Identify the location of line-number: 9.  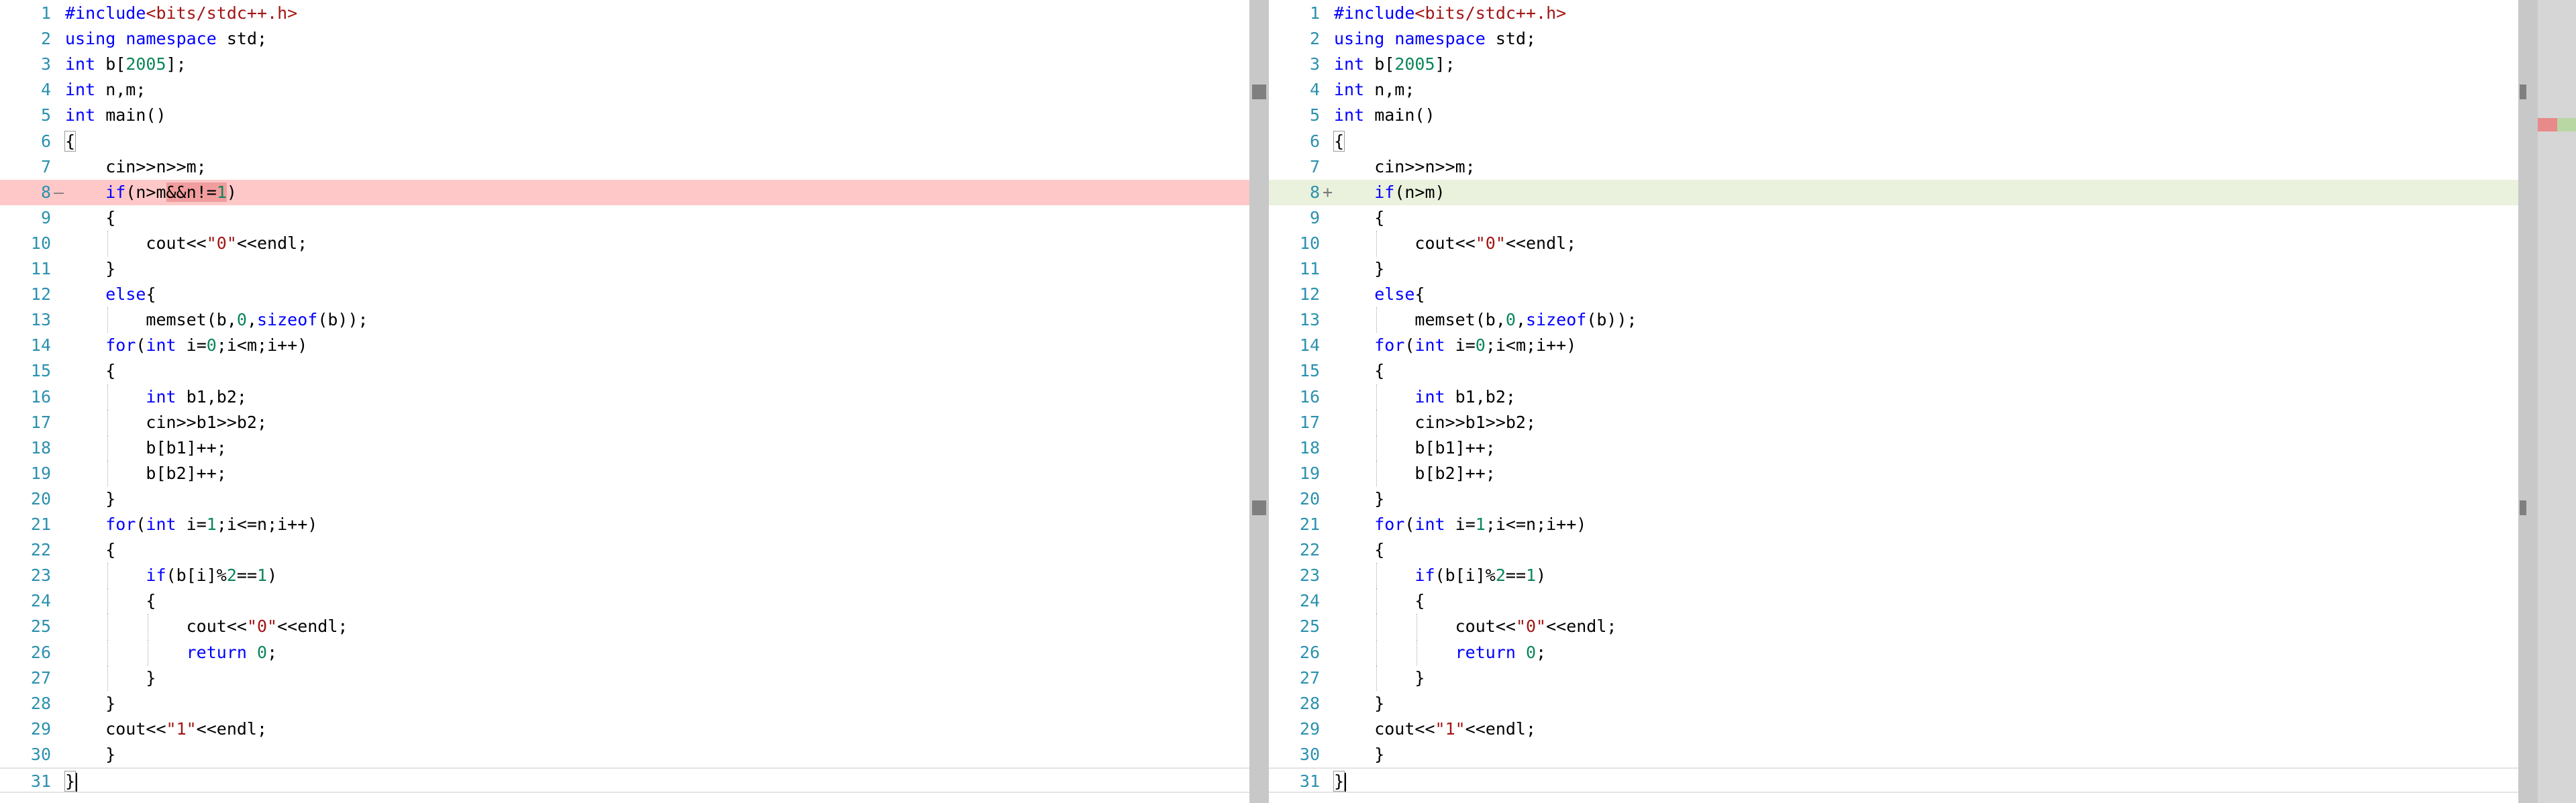
(45, 217).